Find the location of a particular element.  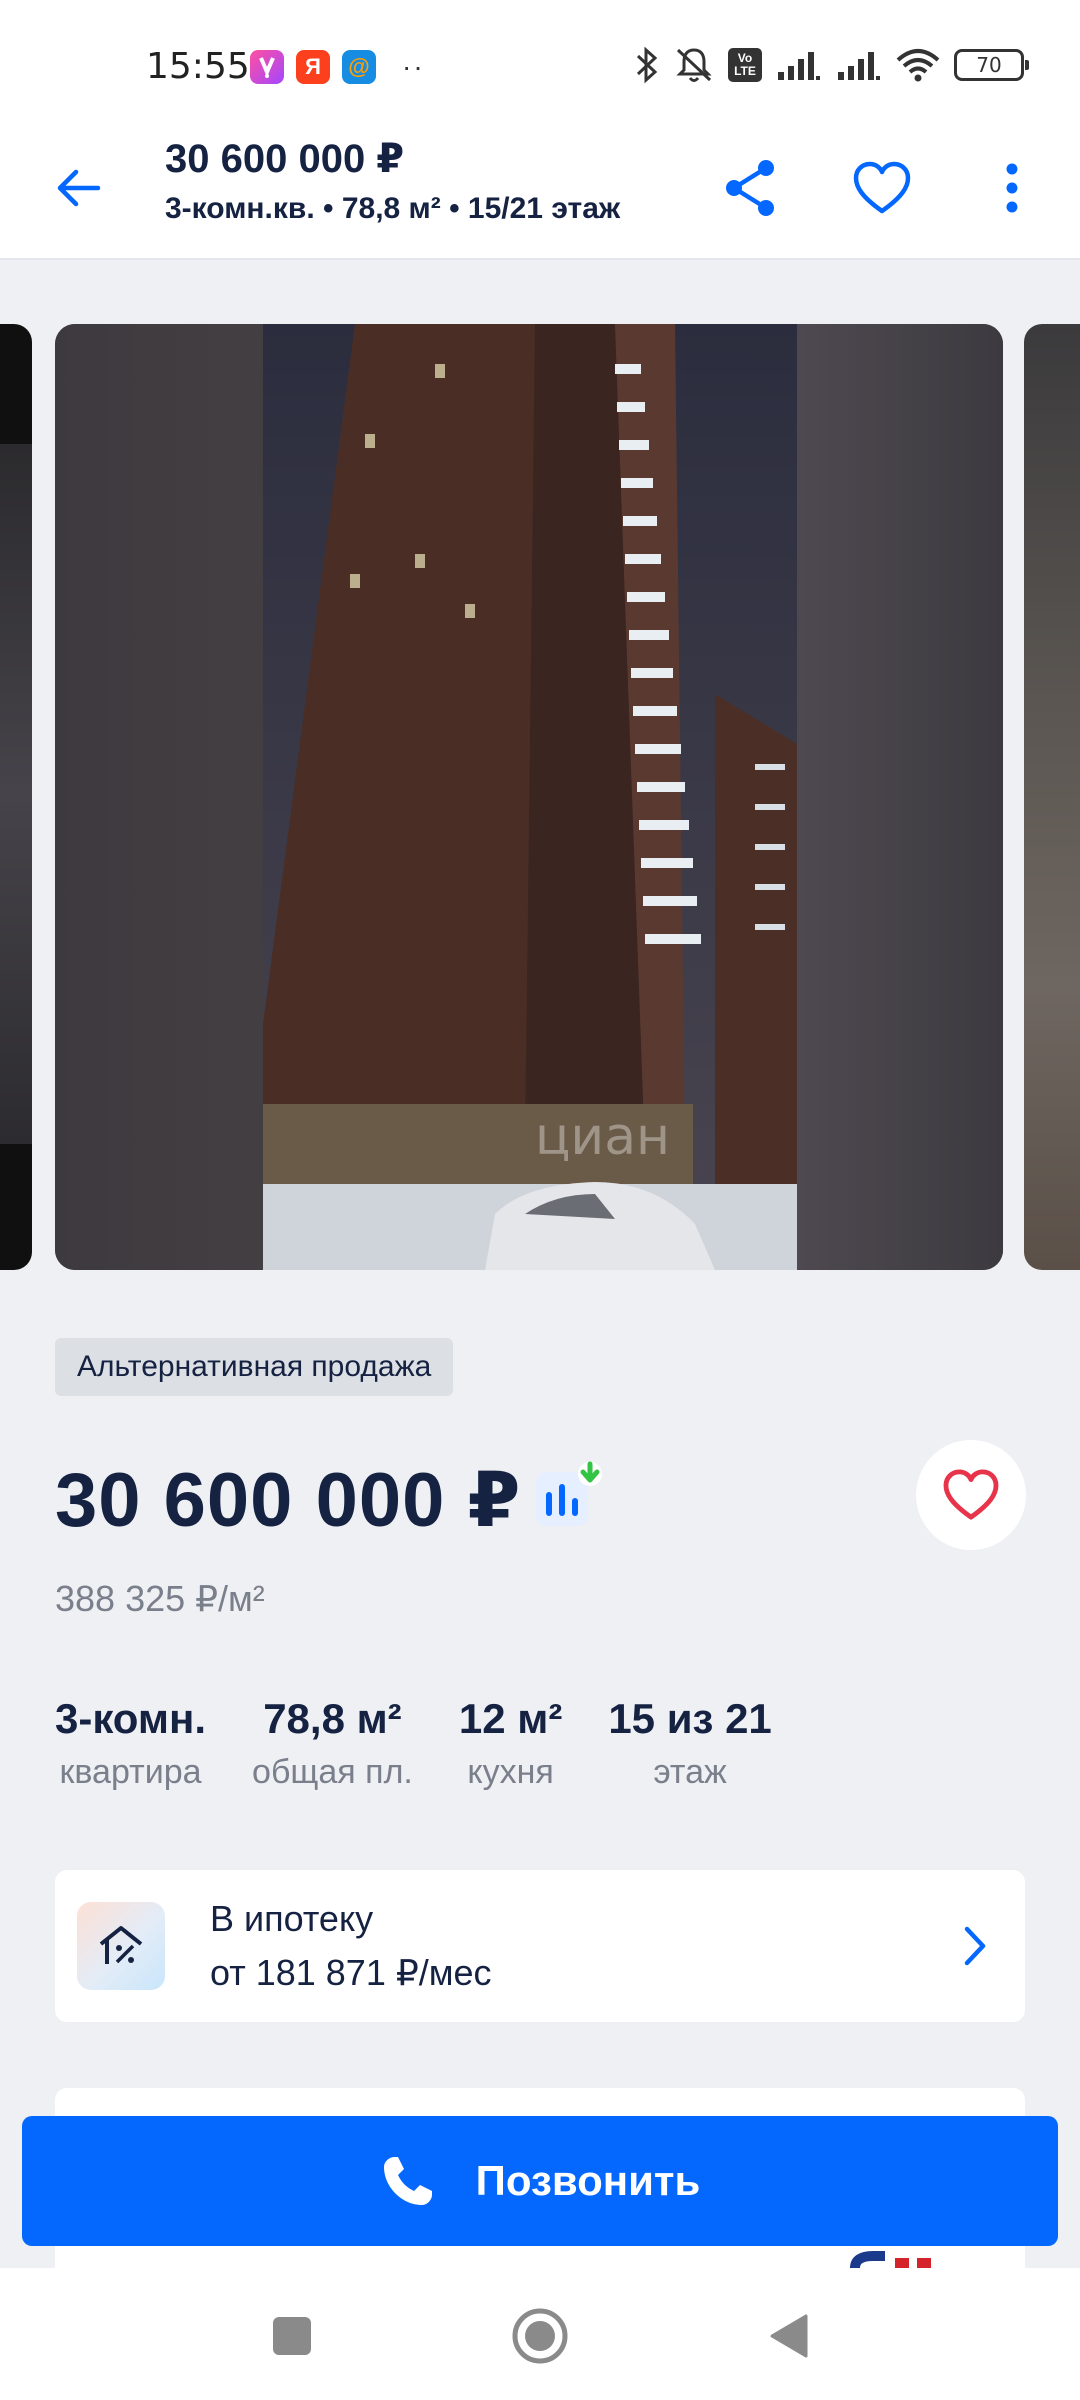

call-button: Позвонить is located at coordinates (540, 2181).